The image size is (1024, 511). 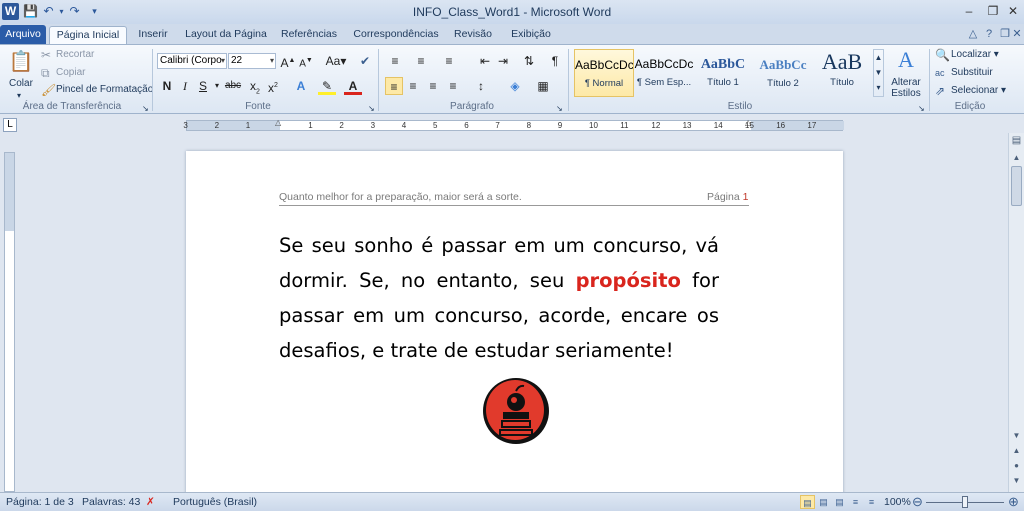 I want to click on paste-icon: 📋, so click(x=21, y=62).